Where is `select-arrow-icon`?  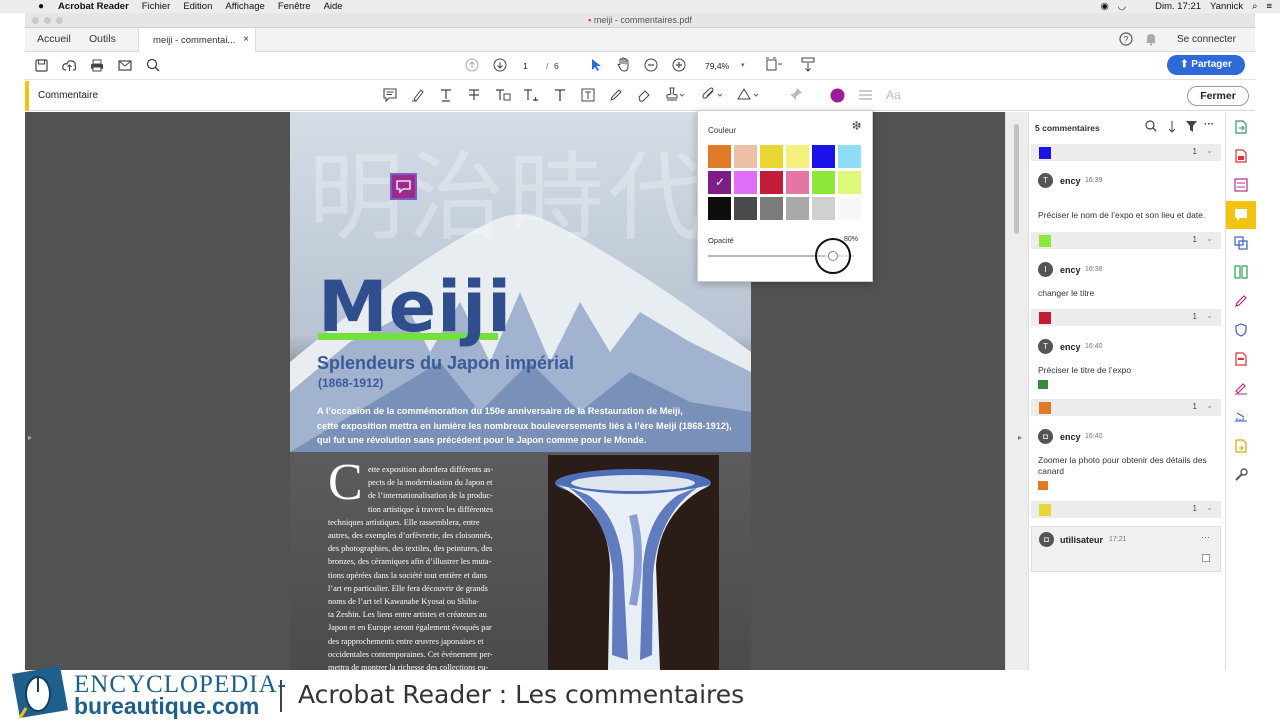 select-arrow-icon is located at coordinates (596, 65).